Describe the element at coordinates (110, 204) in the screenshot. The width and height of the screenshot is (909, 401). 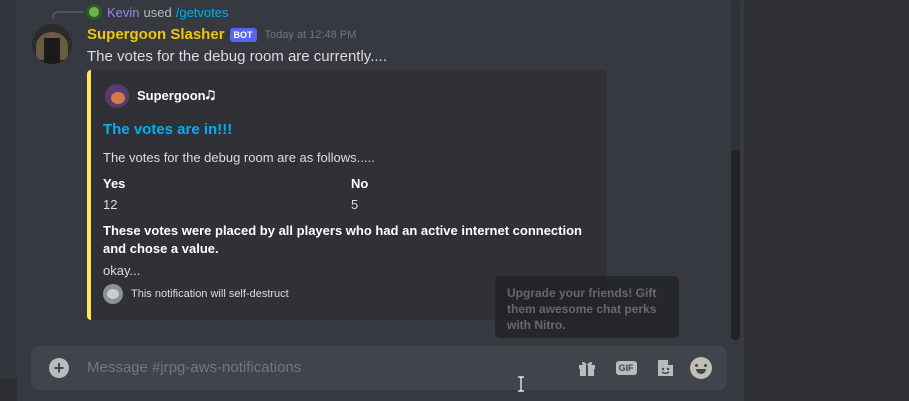
I see `field-value: 12` at that location.